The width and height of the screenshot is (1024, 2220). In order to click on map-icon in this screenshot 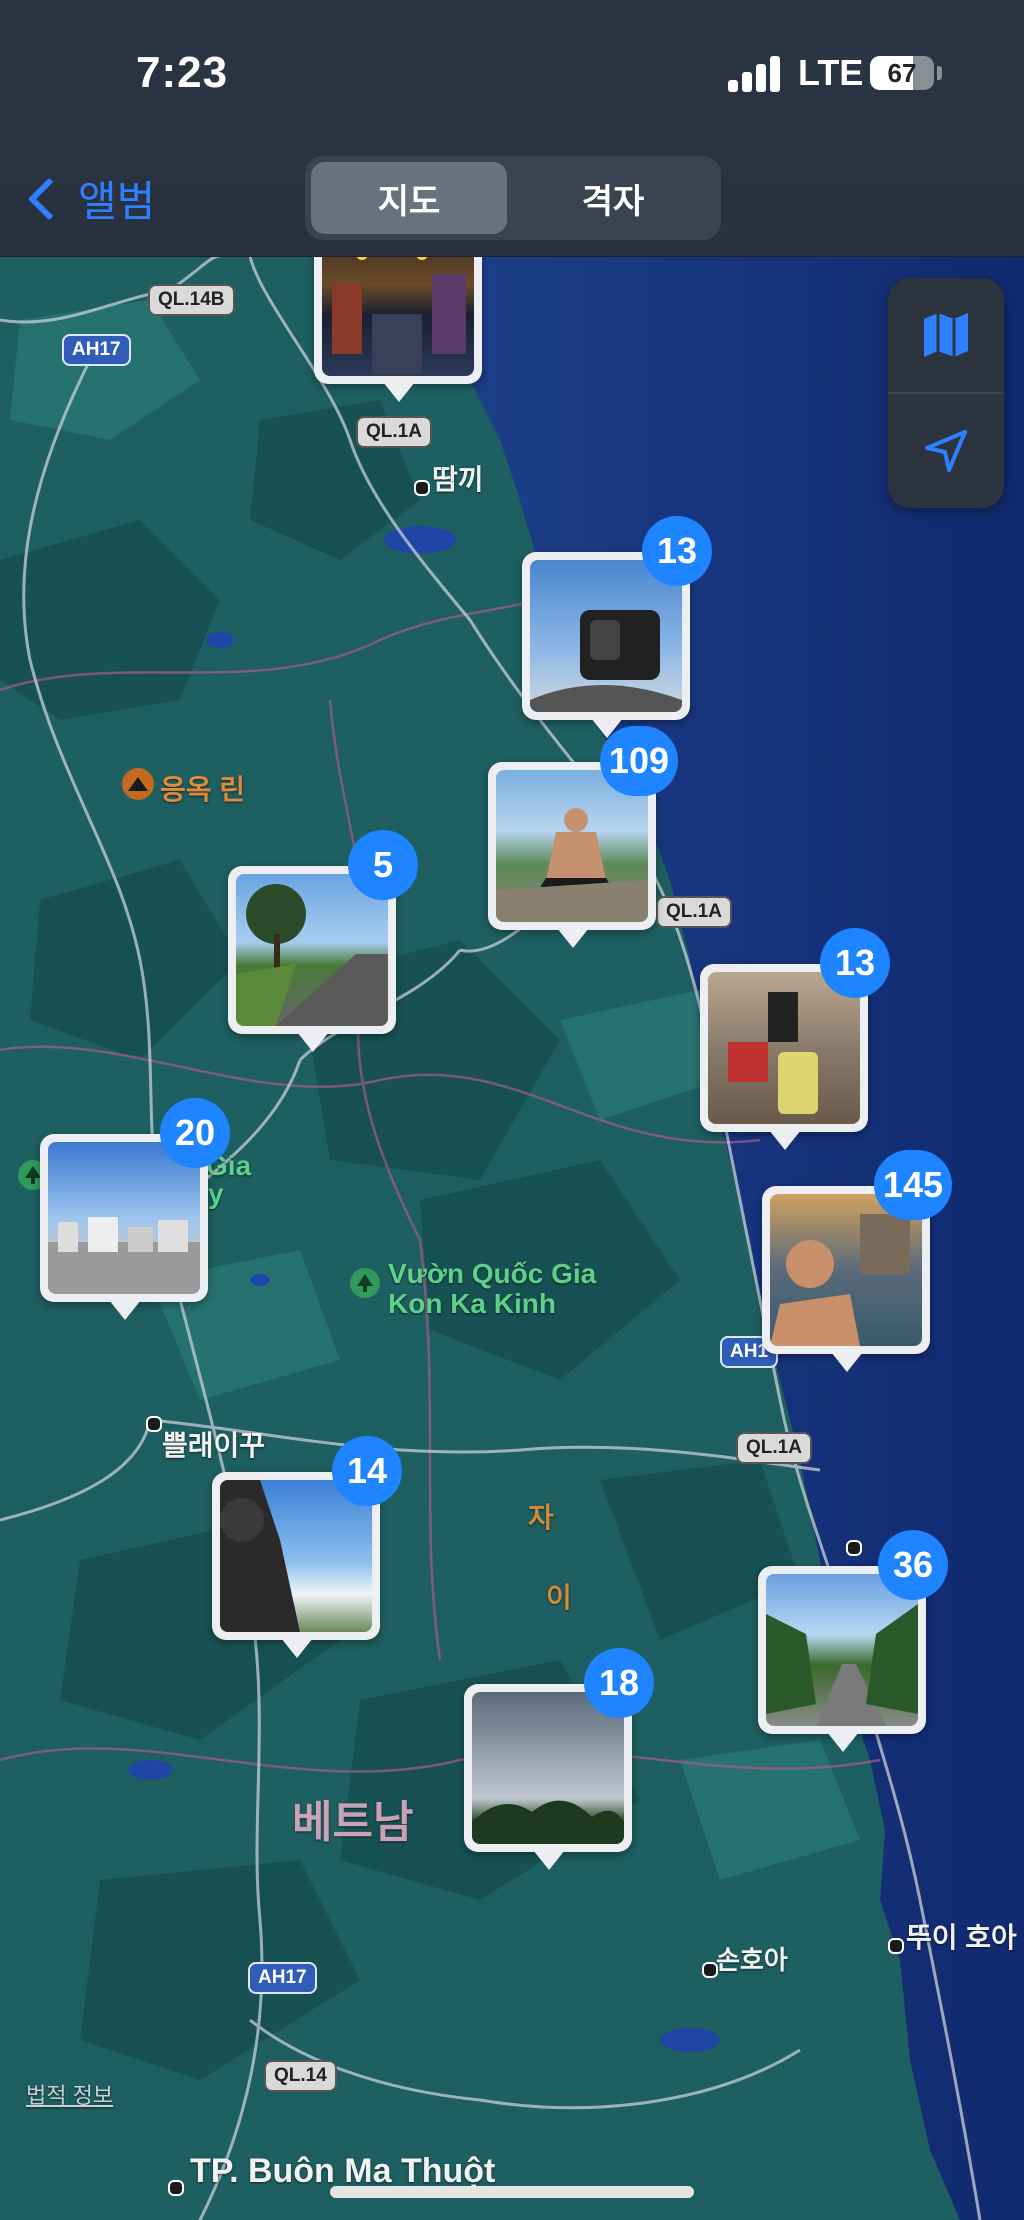, I will do `click(946, 335)`.